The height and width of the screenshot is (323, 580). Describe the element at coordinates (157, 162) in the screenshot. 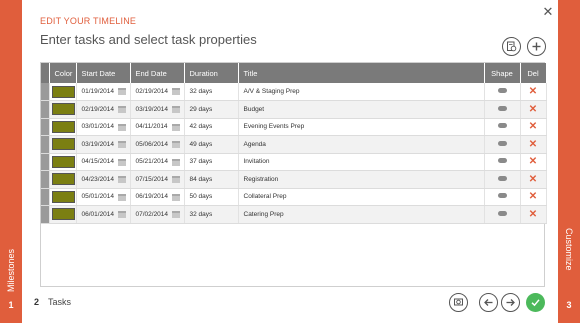

I see `end-date-cell: 05/21/2014` at that location.